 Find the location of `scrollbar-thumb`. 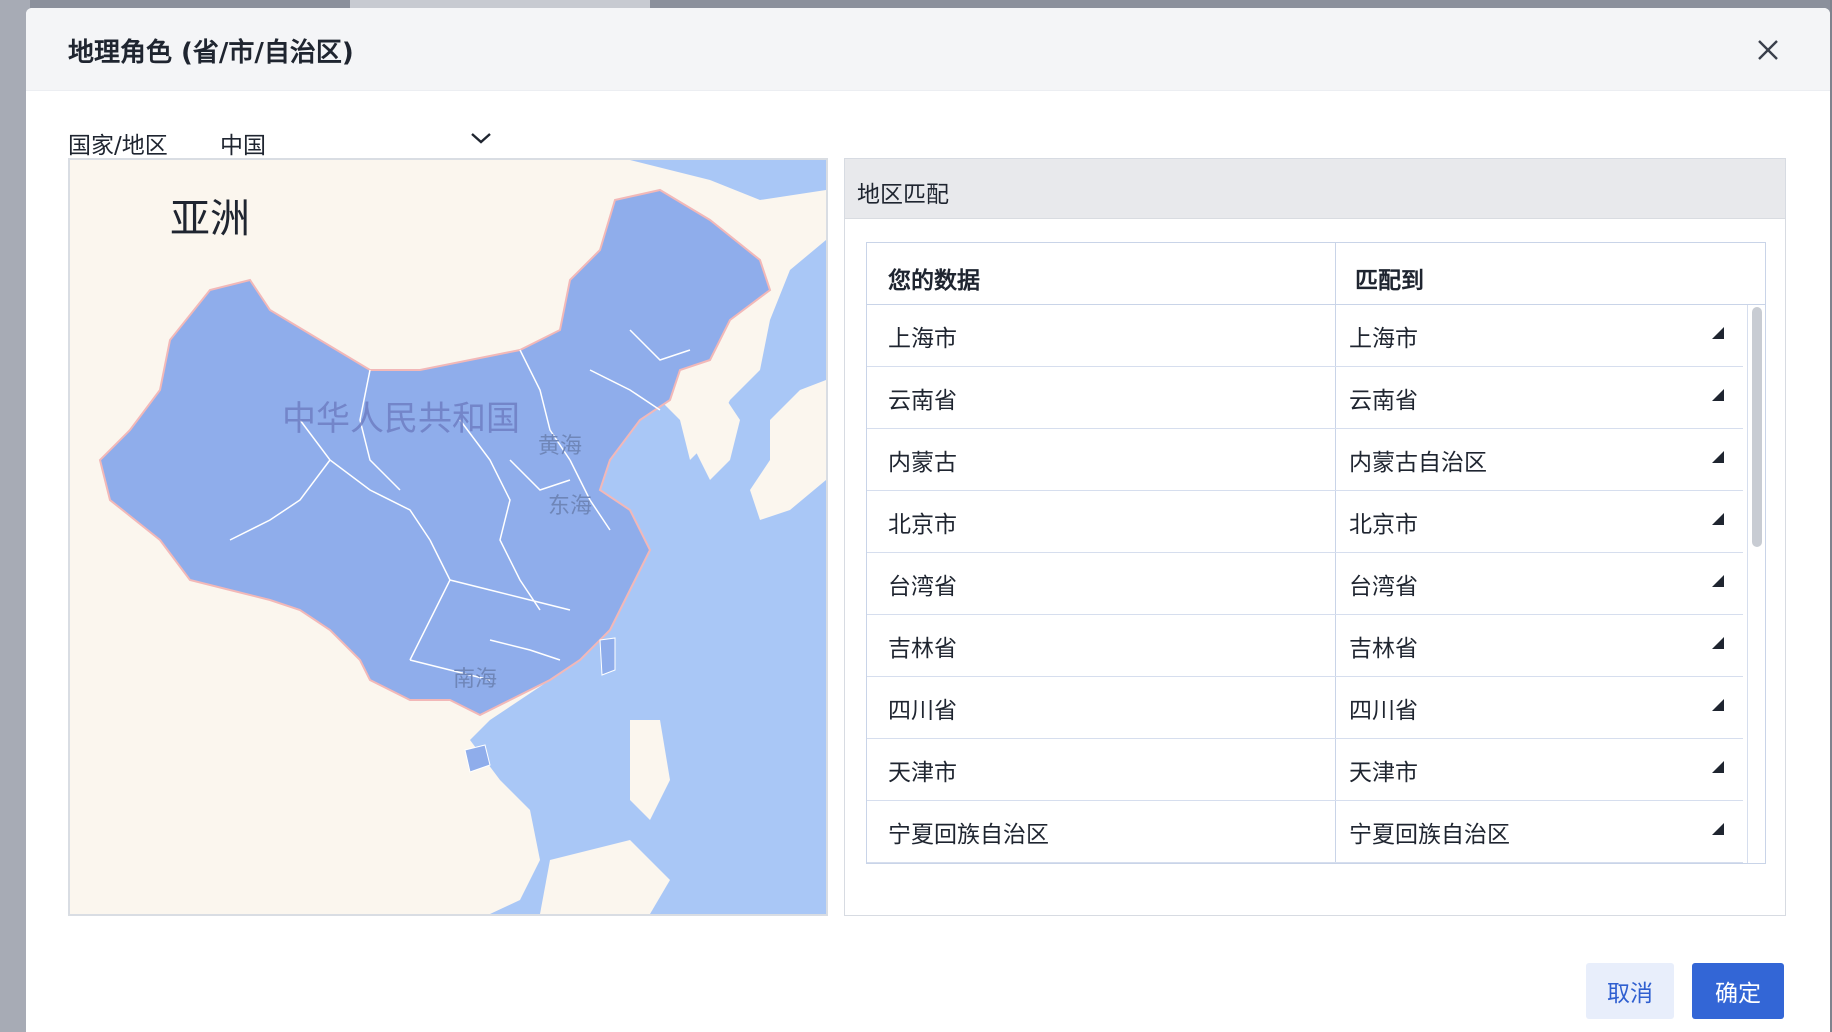

scrollbar-thumb is located at coordinates (1757, 427).